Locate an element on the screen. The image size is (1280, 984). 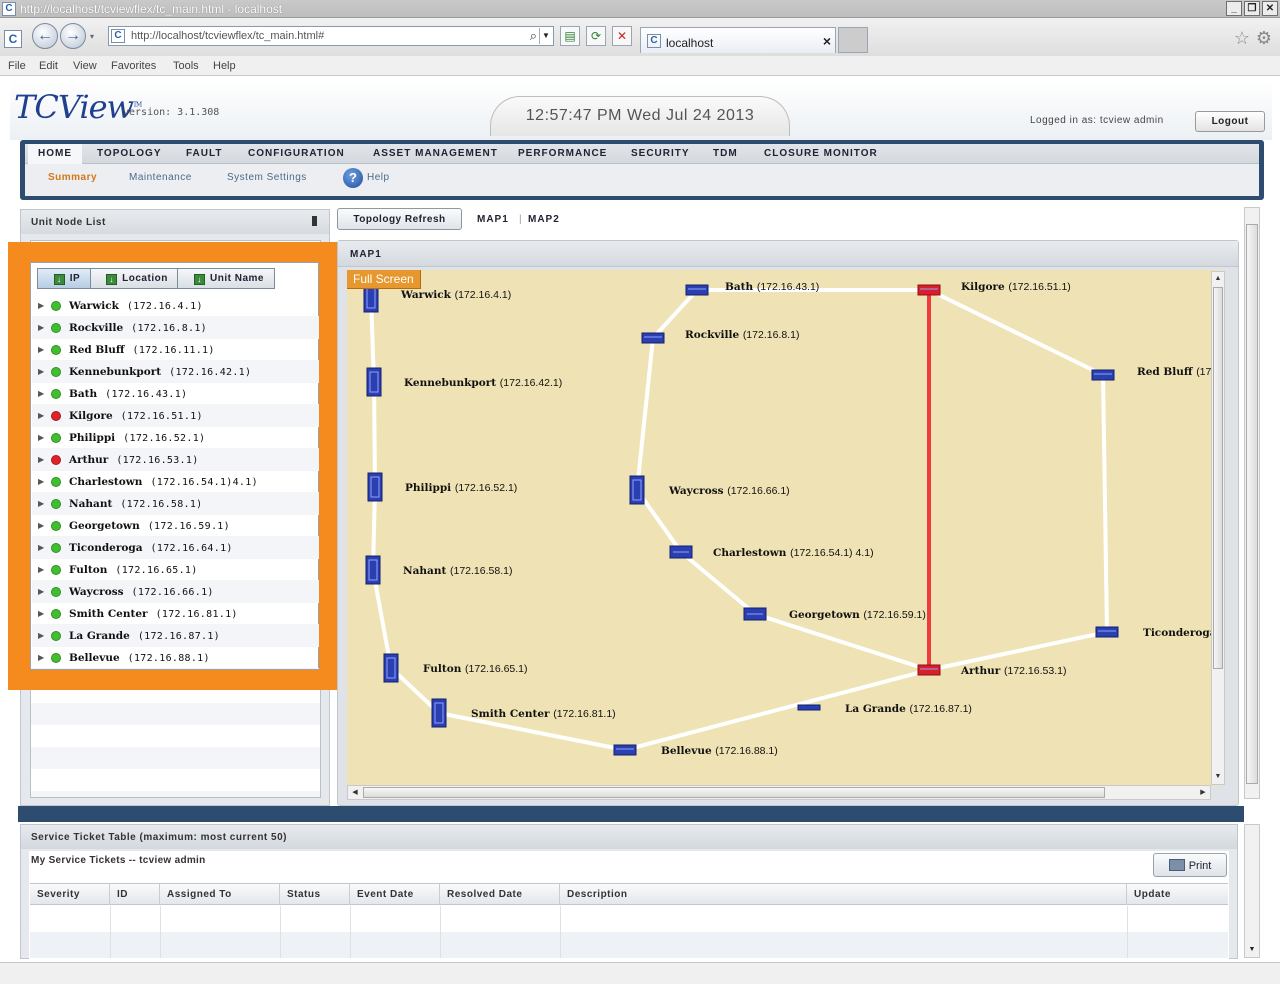
map-node-rockville: Rockville (172.16.8.1) is located at coordinates (720, 336).